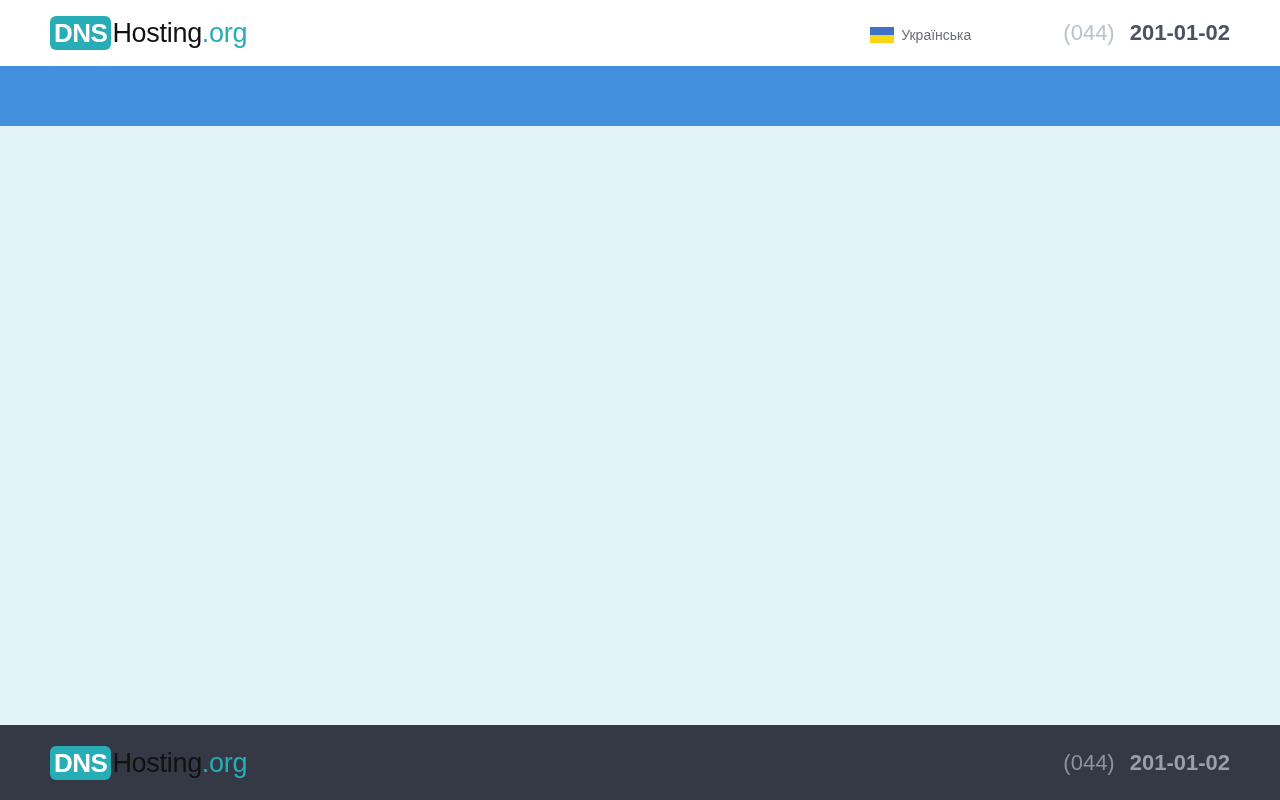 The width and height of the screenshot is (1280, 800). I want to click on site-logo: DNS Hosting.org, so click(149, 33).